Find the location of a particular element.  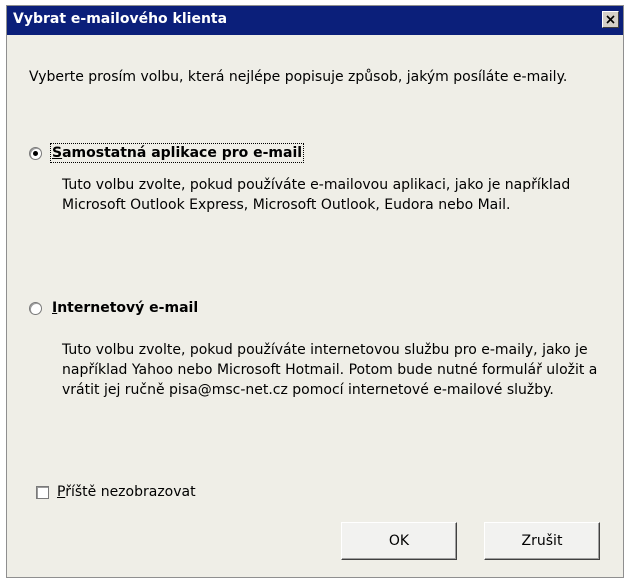

radio-button-unchecked is located at coordinates (35, 308).